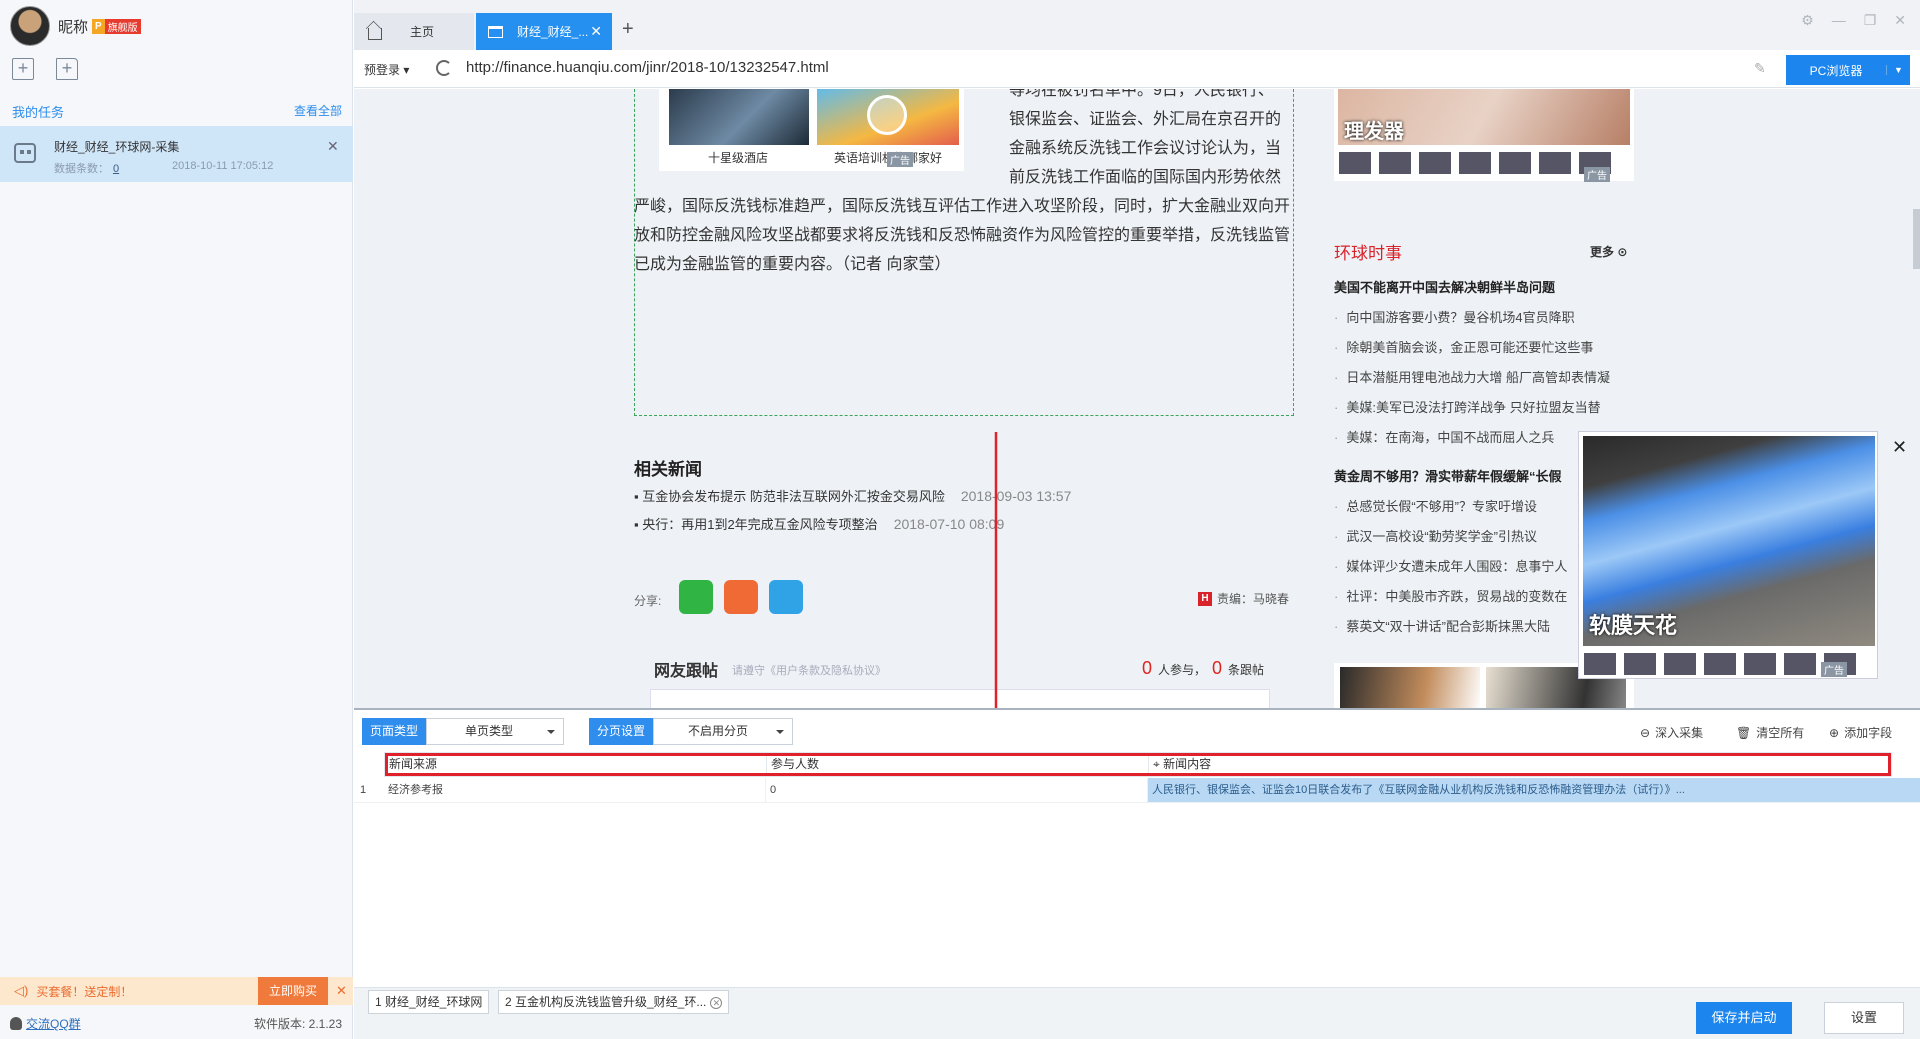 Image resolution: width=1920 pixels, height=1039 pixels. I want to click on home-icon, so click(375, 33).